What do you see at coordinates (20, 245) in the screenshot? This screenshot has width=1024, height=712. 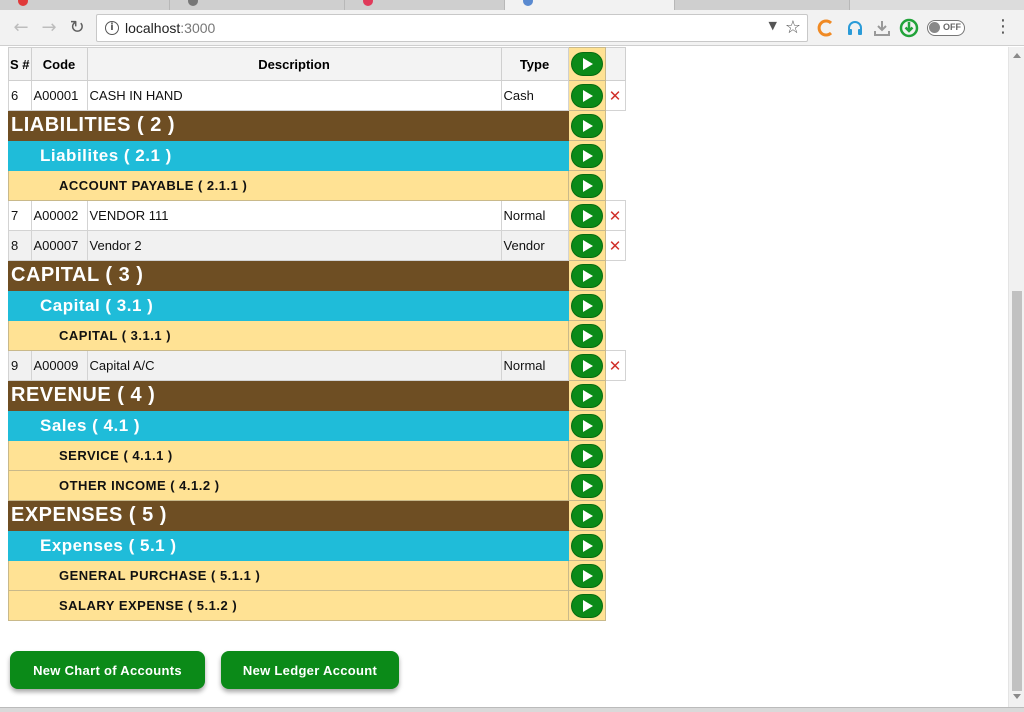 I see `account-sn: 8` at bounding box center [20, 245].